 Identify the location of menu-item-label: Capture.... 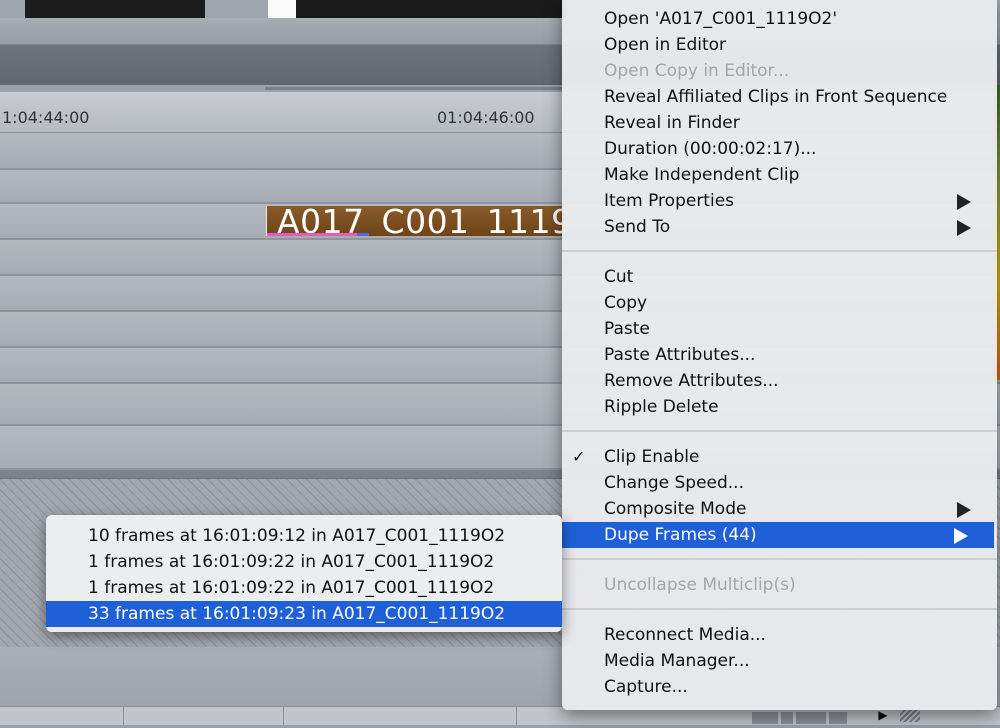
(646, 687).